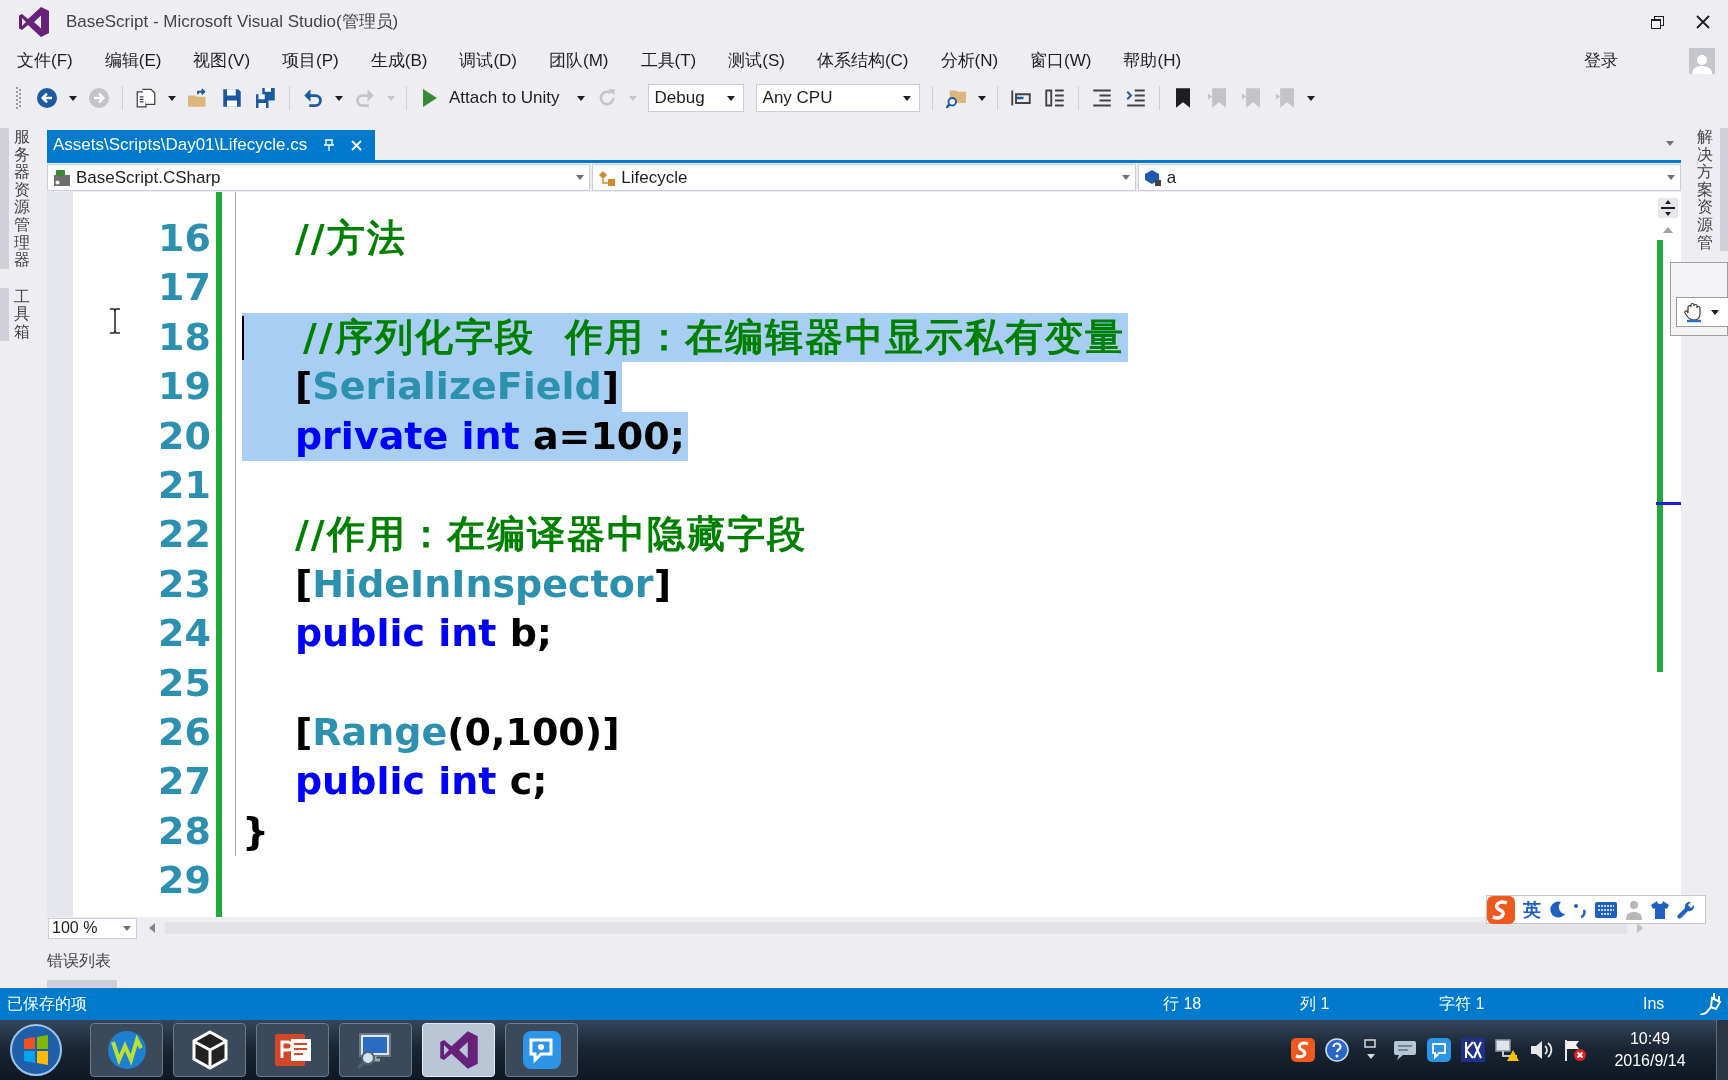 Image resolution: width=1728 pixels, height=1080 pixels. Describe the element at coordinates (955, 98) in the screenshot. I see `folder-magnifier-icon` at that location.